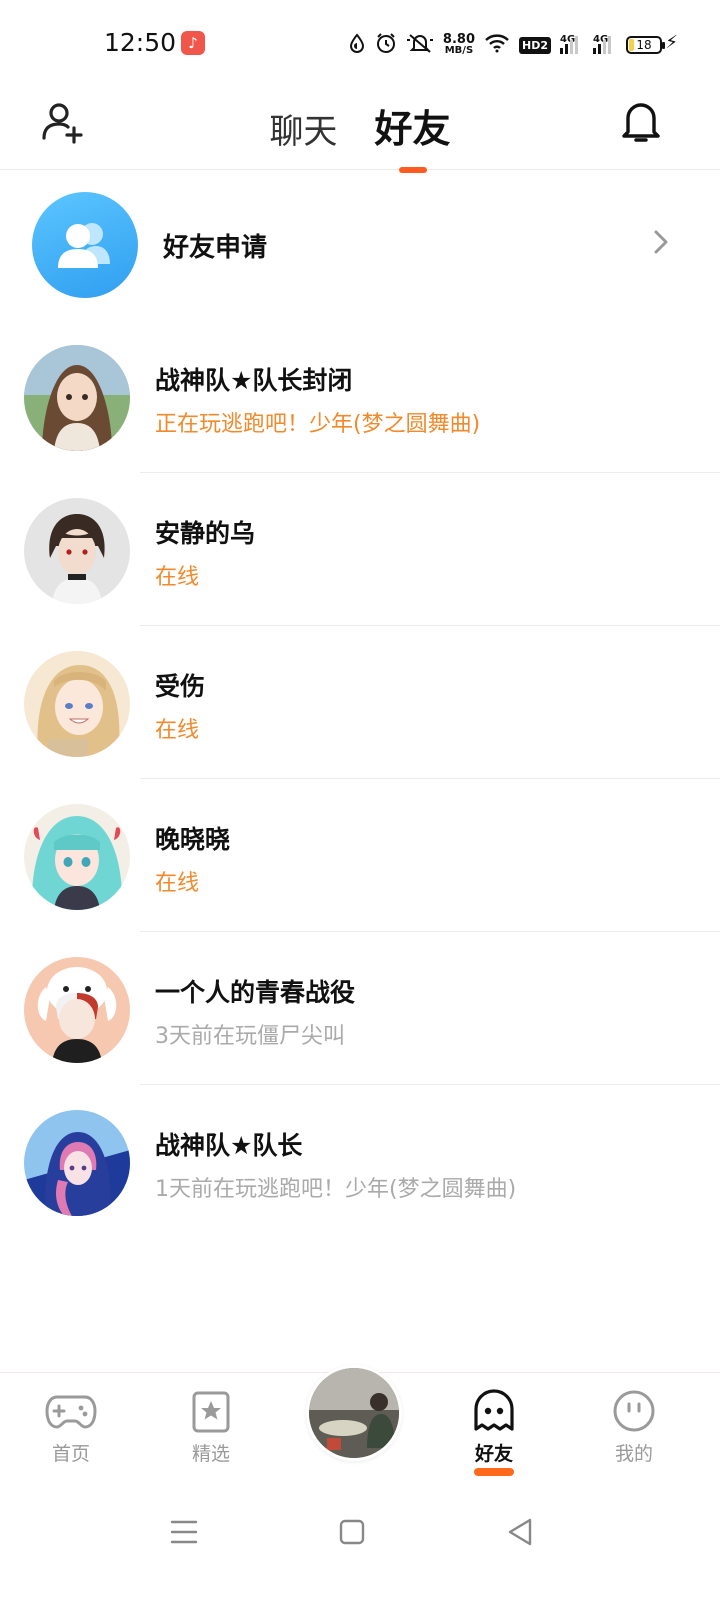  Describe the element at coordinates (412, 129) in the screenshot. I see `tab-friends-label: 好友` at that location.